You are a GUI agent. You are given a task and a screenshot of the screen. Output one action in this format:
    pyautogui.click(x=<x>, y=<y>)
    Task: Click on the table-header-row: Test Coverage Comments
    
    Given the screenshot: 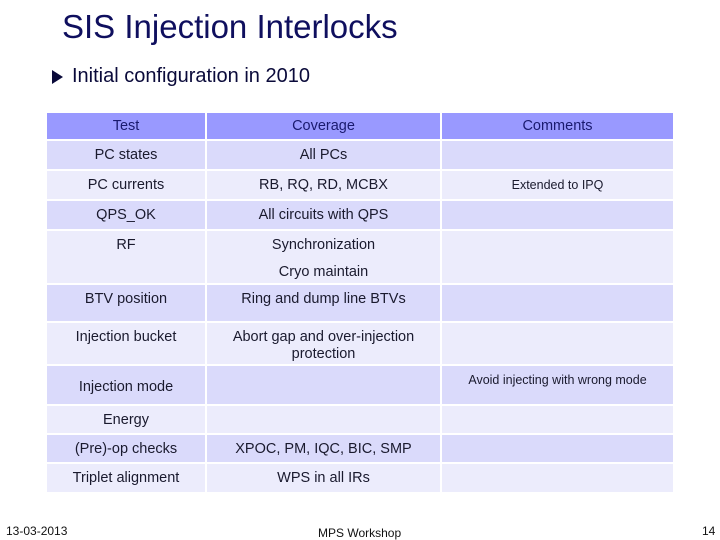 What is the action you would take?
    pyautogui.click(x=360, y=126)
    